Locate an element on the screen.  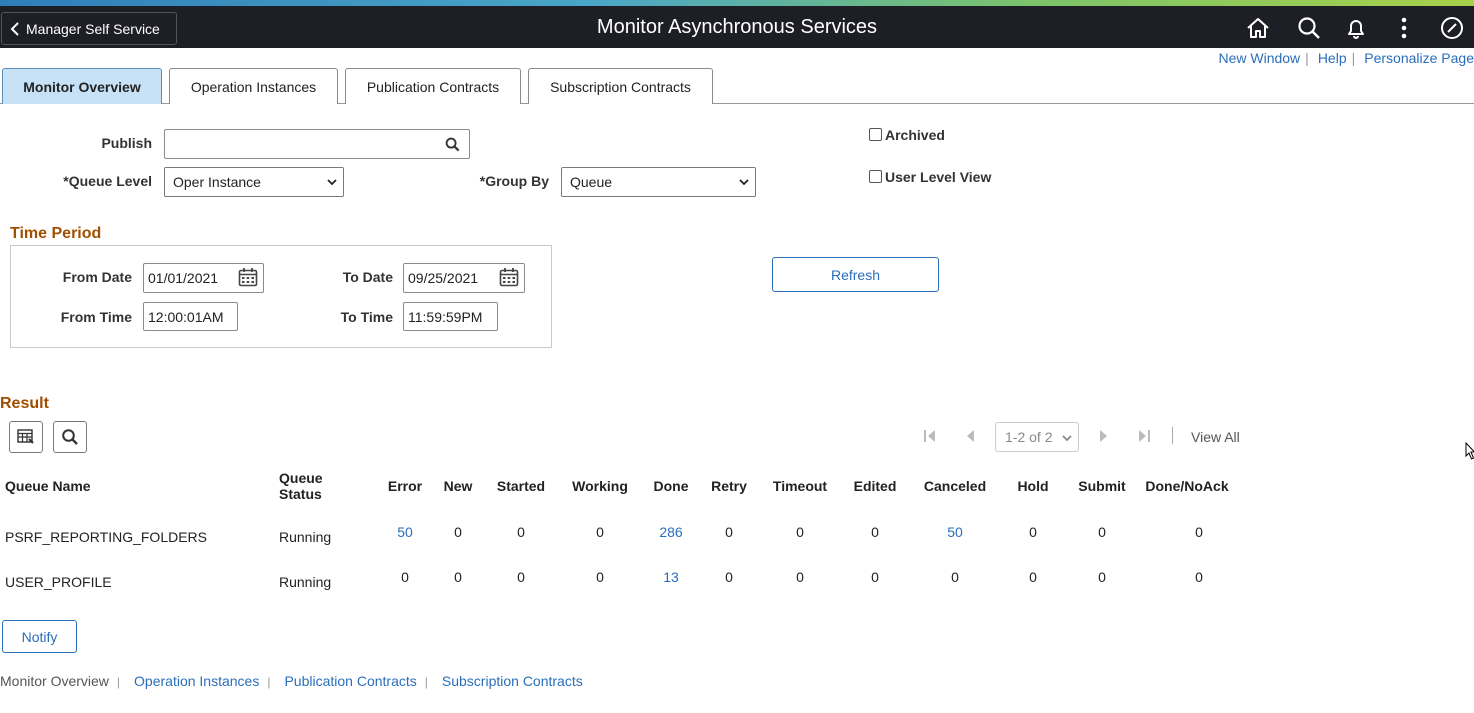
column-header-error: Error is located at coordinates (405, 486).